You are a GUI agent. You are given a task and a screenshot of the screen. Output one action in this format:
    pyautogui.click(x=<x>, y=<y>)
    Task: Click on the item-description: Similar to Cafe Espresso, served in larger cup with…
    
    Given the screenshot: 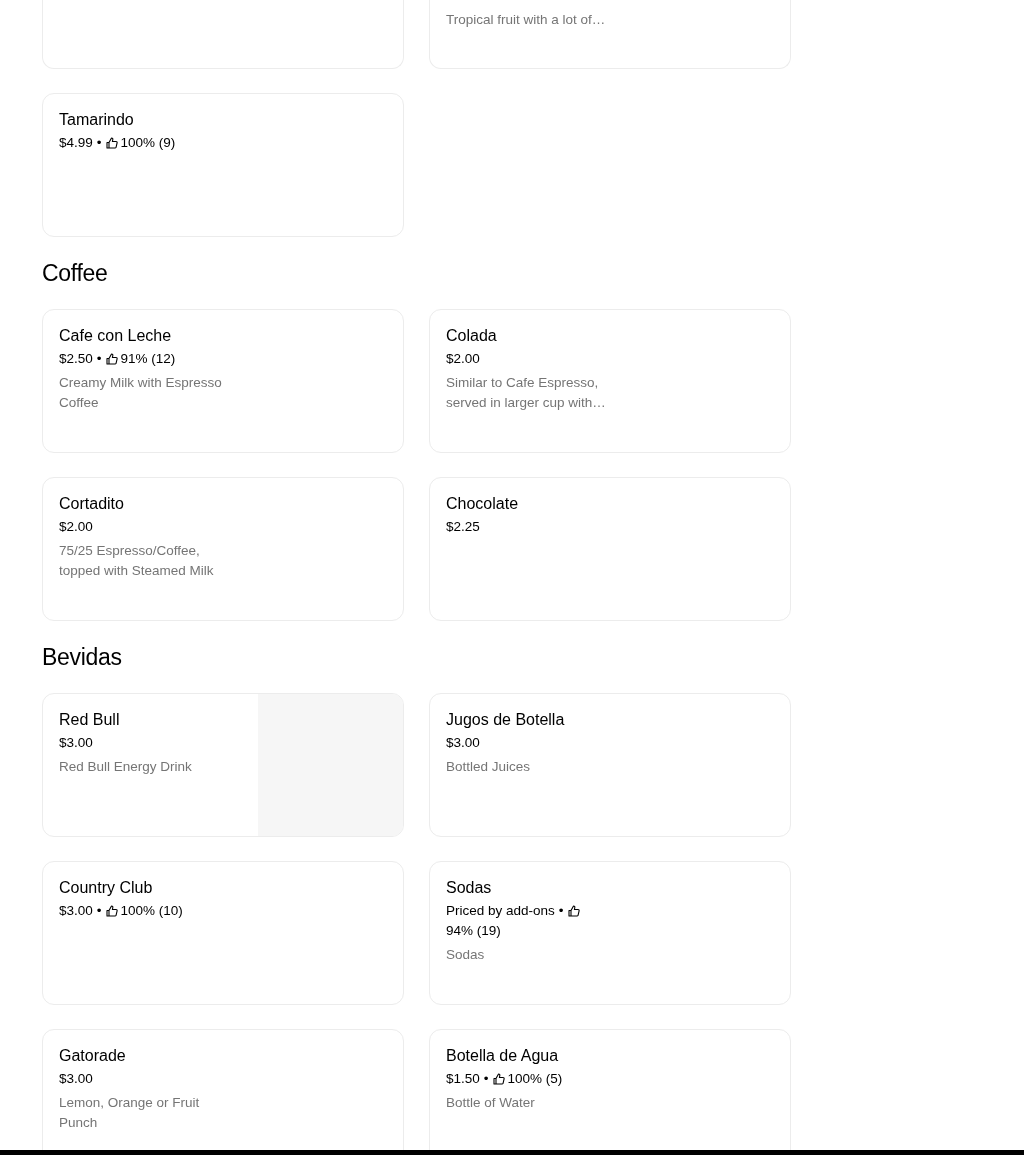 What is the action you would take?
    pyautogui.click(x=526, y=393)
    